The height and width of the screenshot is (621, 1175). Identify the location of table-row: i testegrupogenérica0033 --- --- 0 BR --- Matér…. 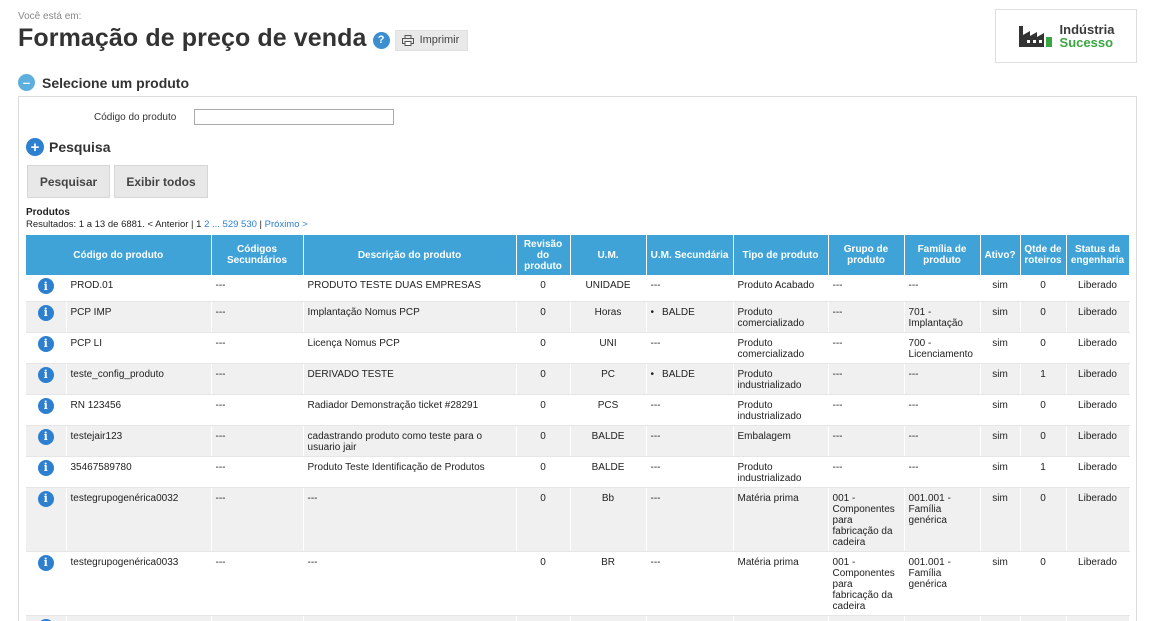
(578, 583).